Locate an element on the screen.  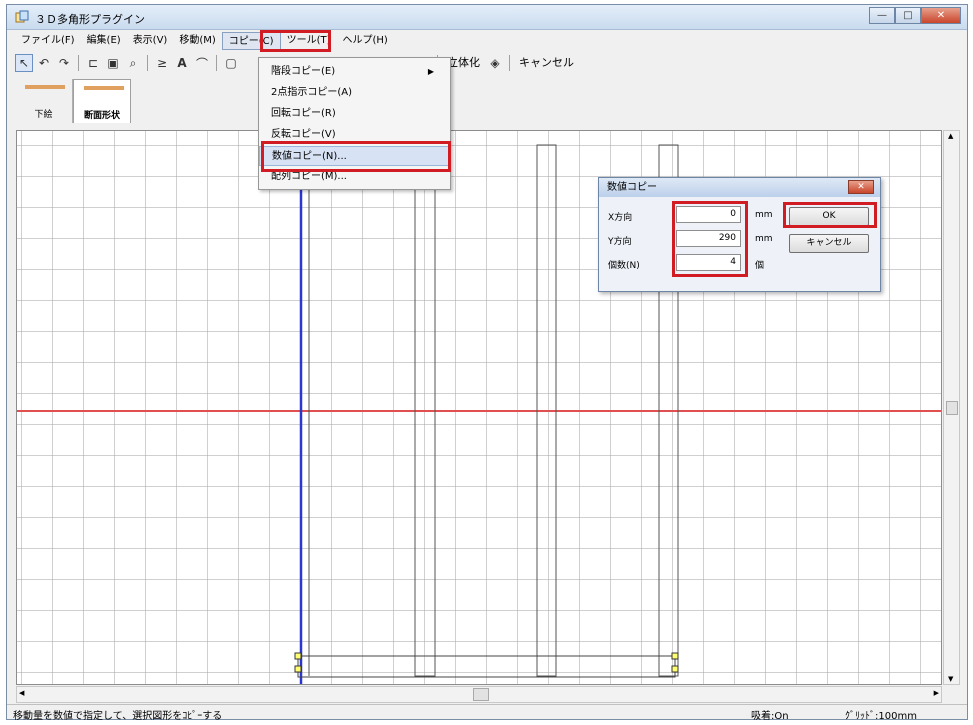
y-unit-label: mm is located at coordinates (764, 239).